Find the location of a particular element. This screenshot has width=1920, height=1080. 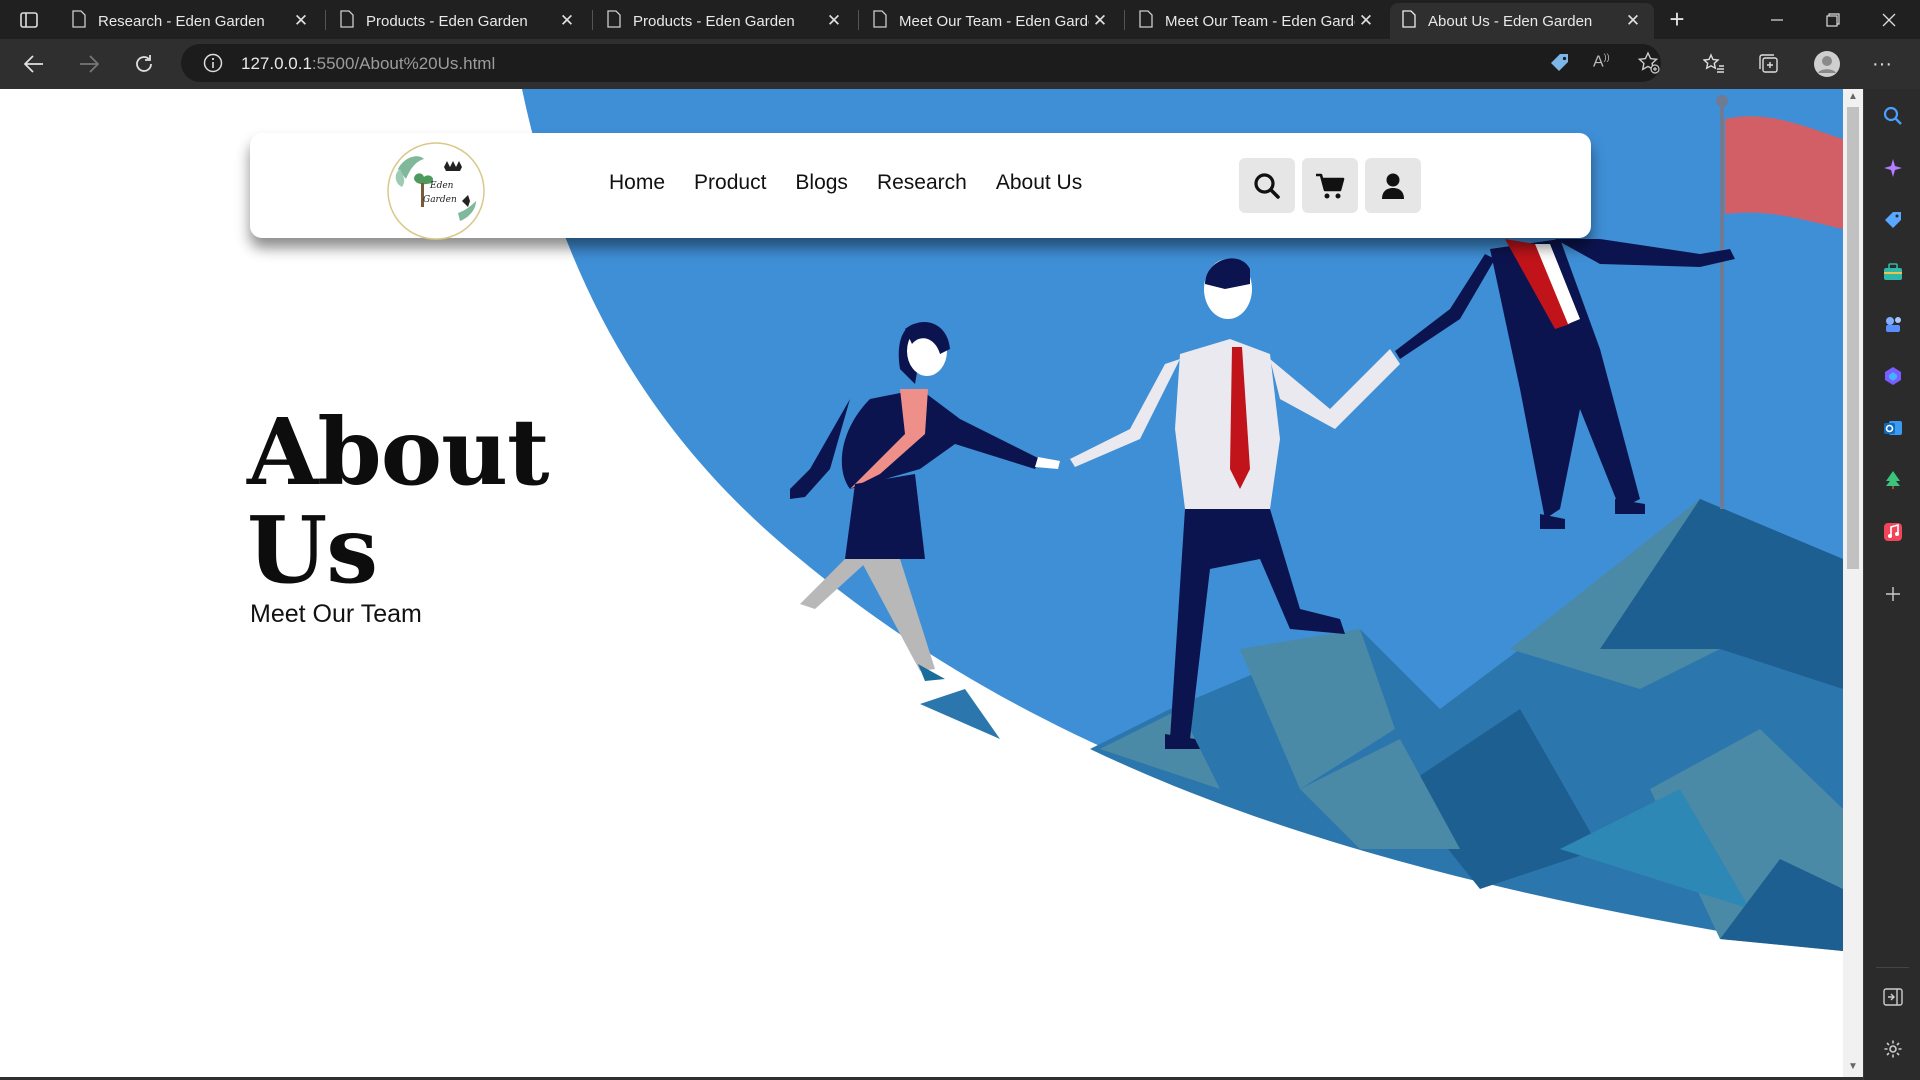

user-icon is located at coordinates (1393, 186).